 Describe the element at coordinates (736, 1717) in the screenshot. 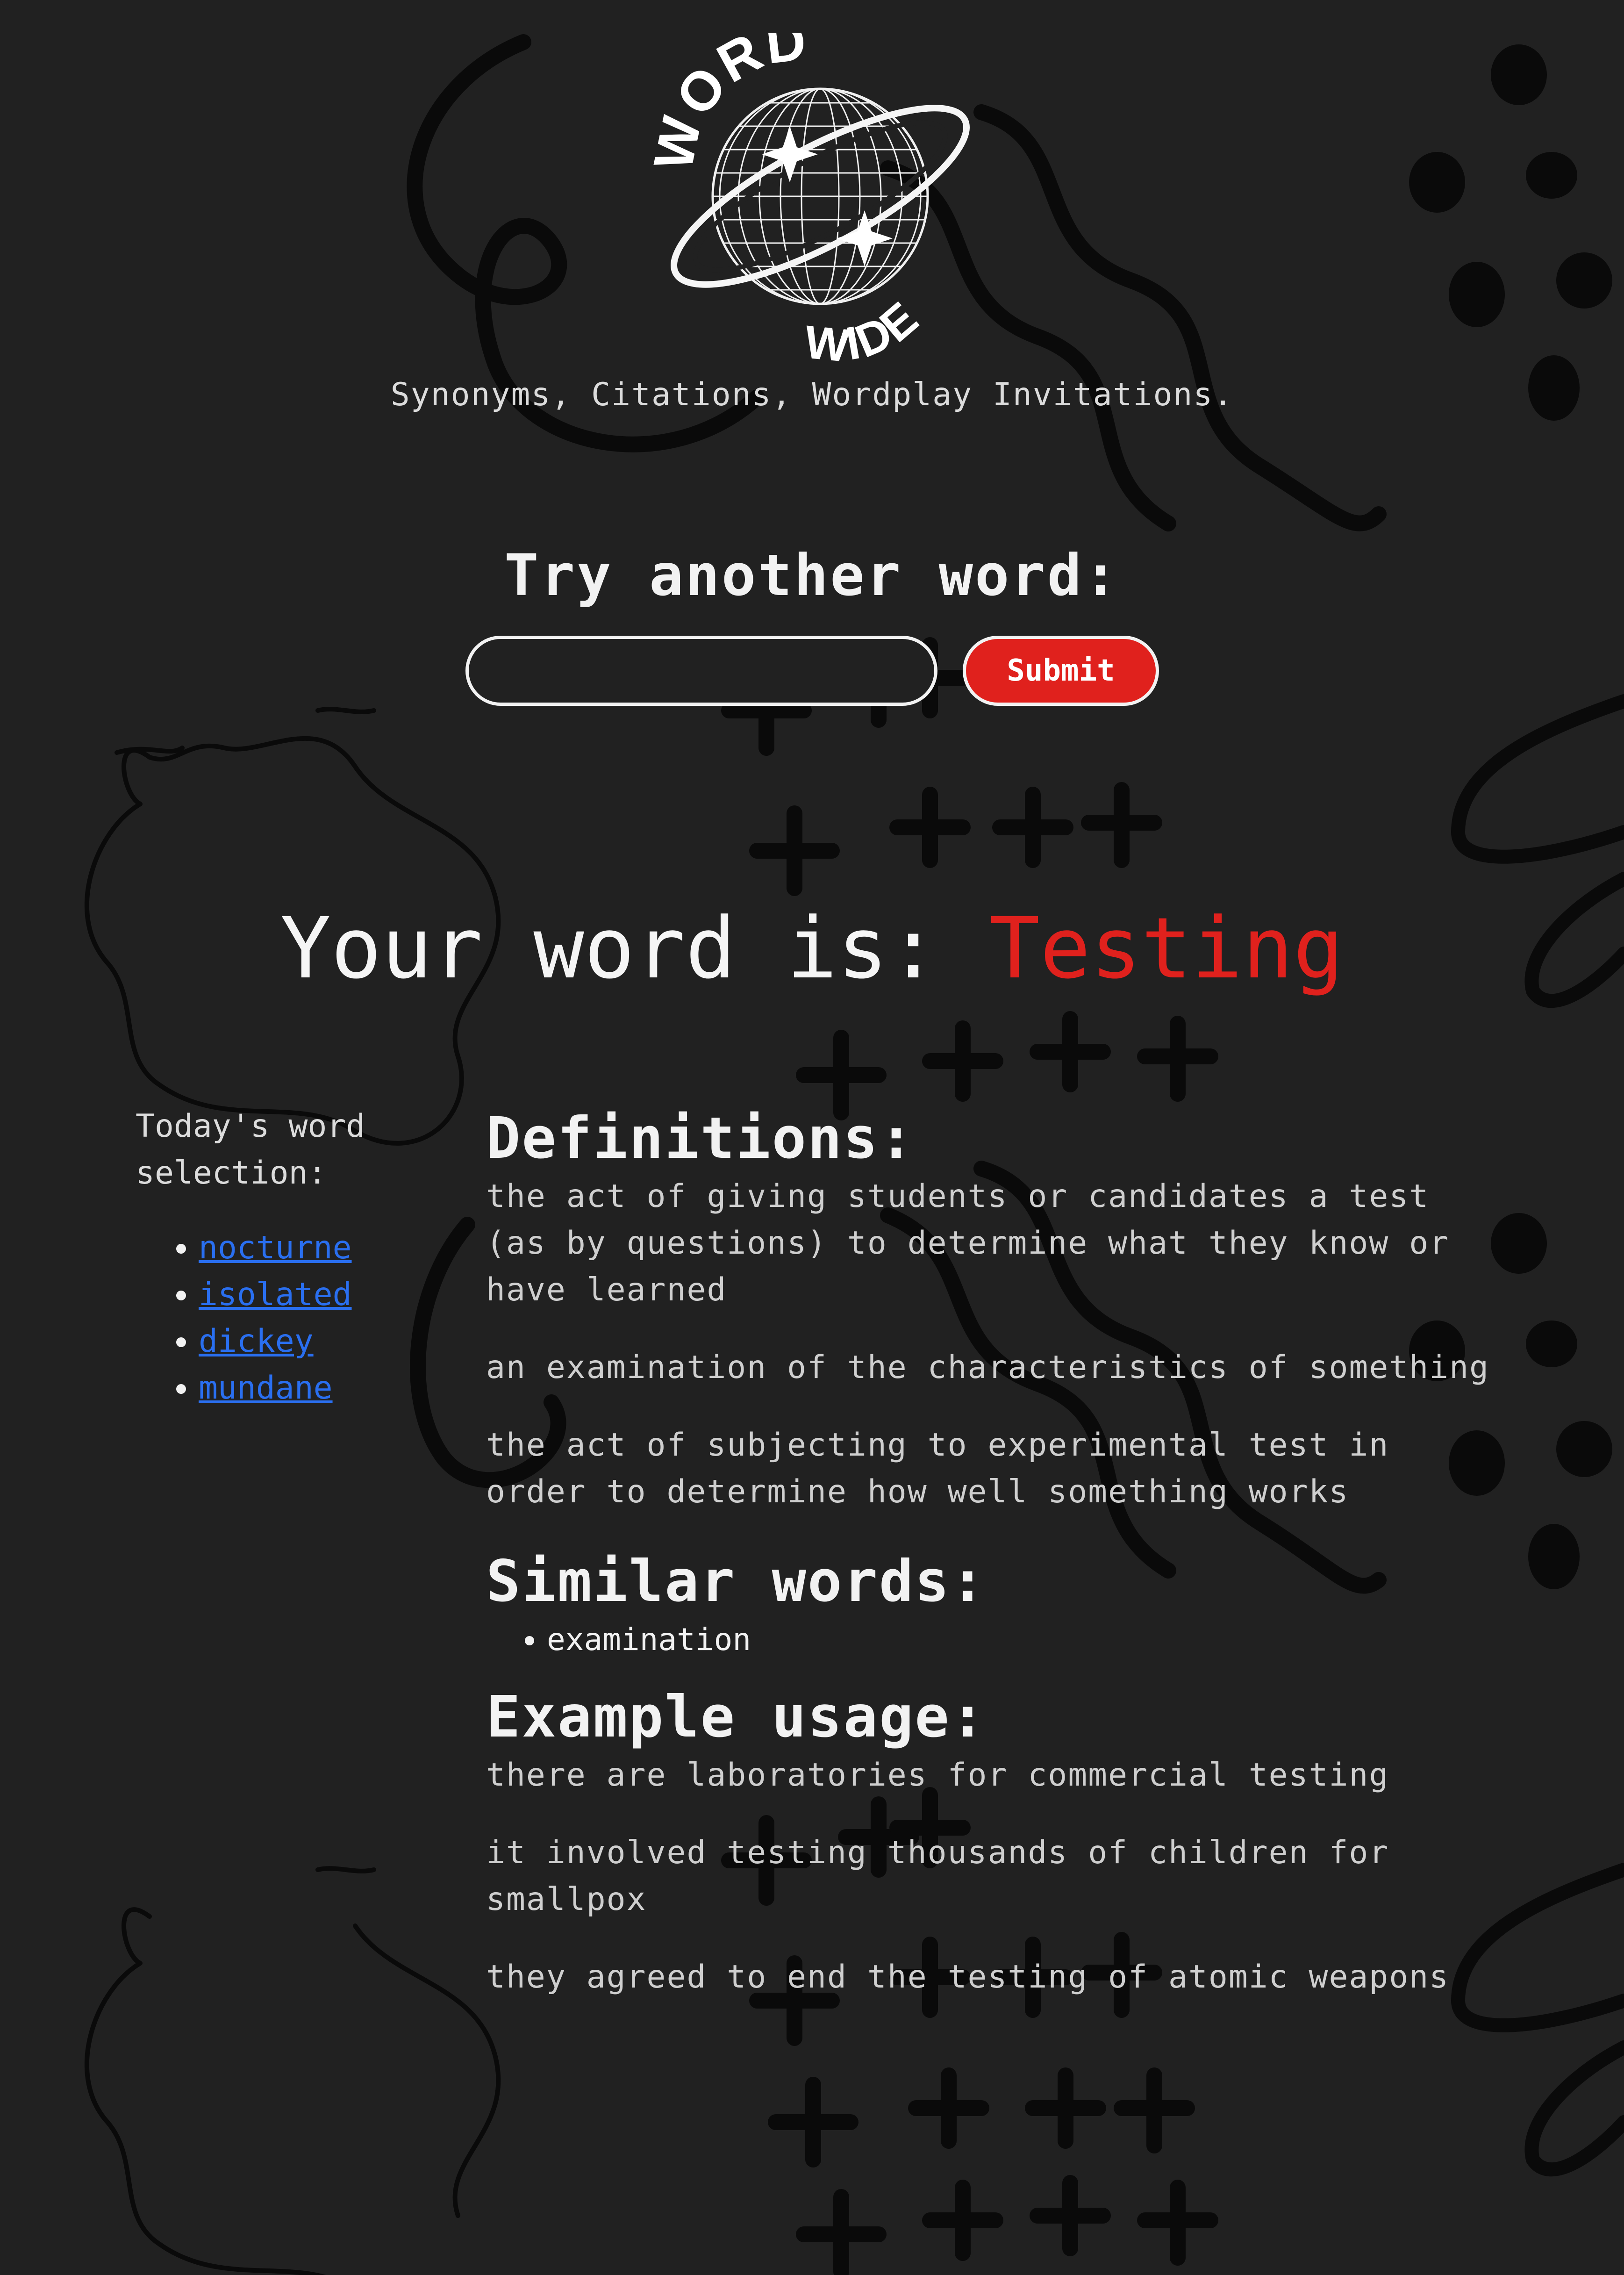

I see `example-usage-title: Example usage:` at that location.